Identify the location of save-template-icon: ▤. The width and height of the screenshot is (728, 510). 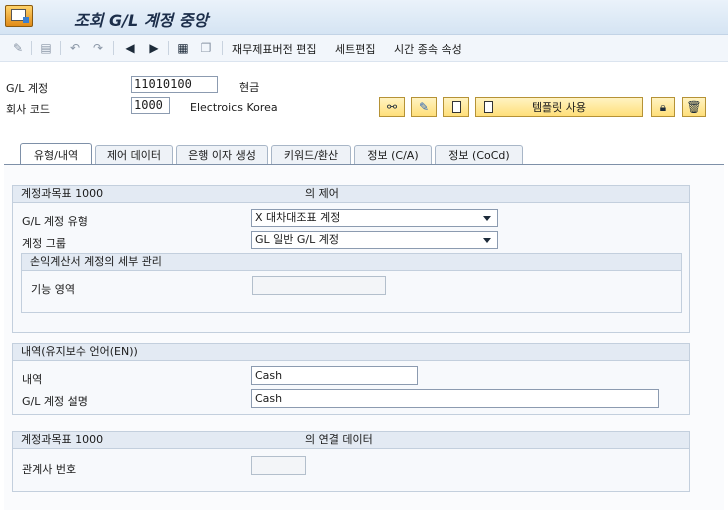
(46, 48).